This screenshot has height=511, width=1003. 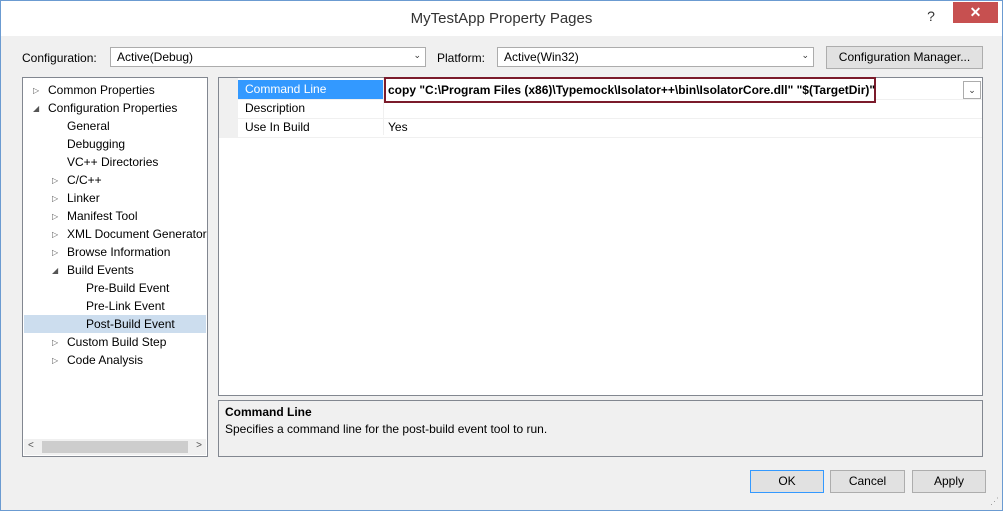 What do you see at coordinates (125, 306) in the screenshot?
I see `tree-item-label: Pre-Link Event` at bounding box center [125, 306].